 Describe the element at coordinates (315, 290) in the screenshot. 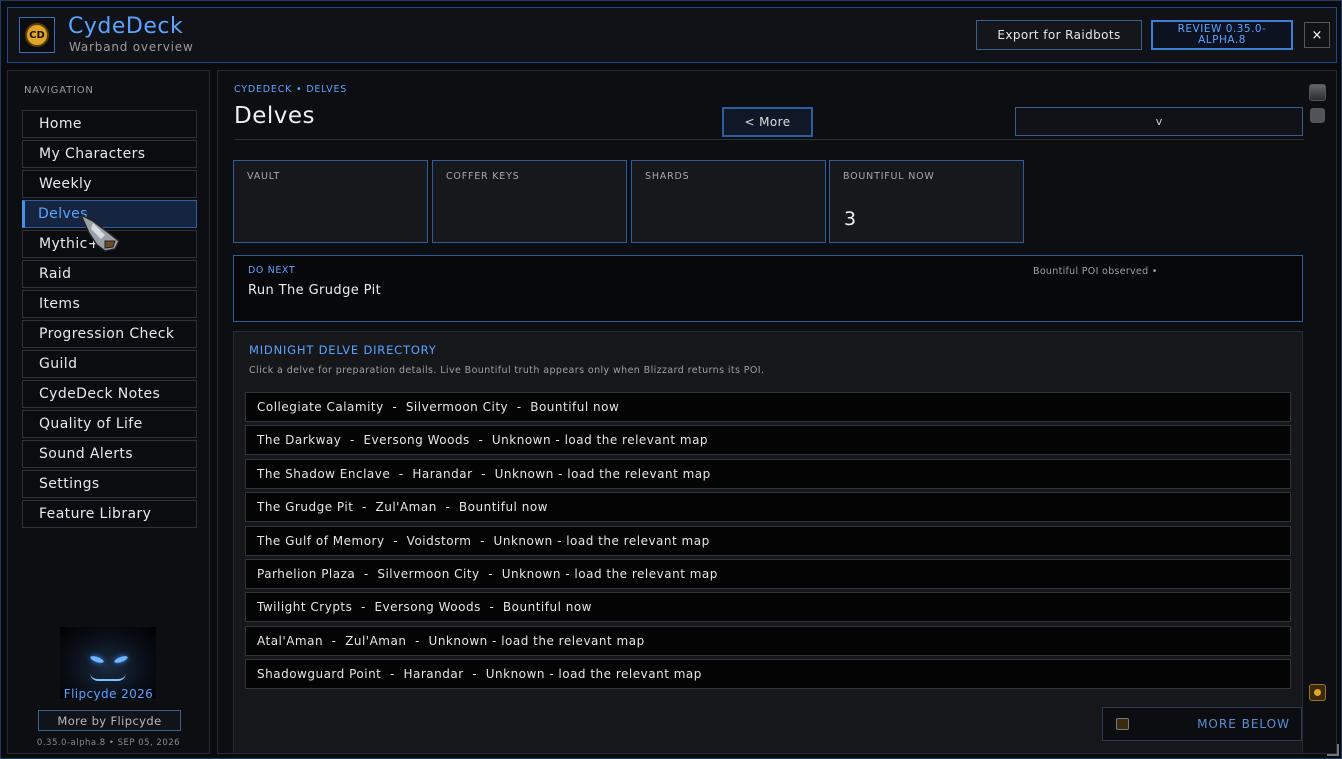

I see `do-next-text: Run The Grudge Pit` at that location.